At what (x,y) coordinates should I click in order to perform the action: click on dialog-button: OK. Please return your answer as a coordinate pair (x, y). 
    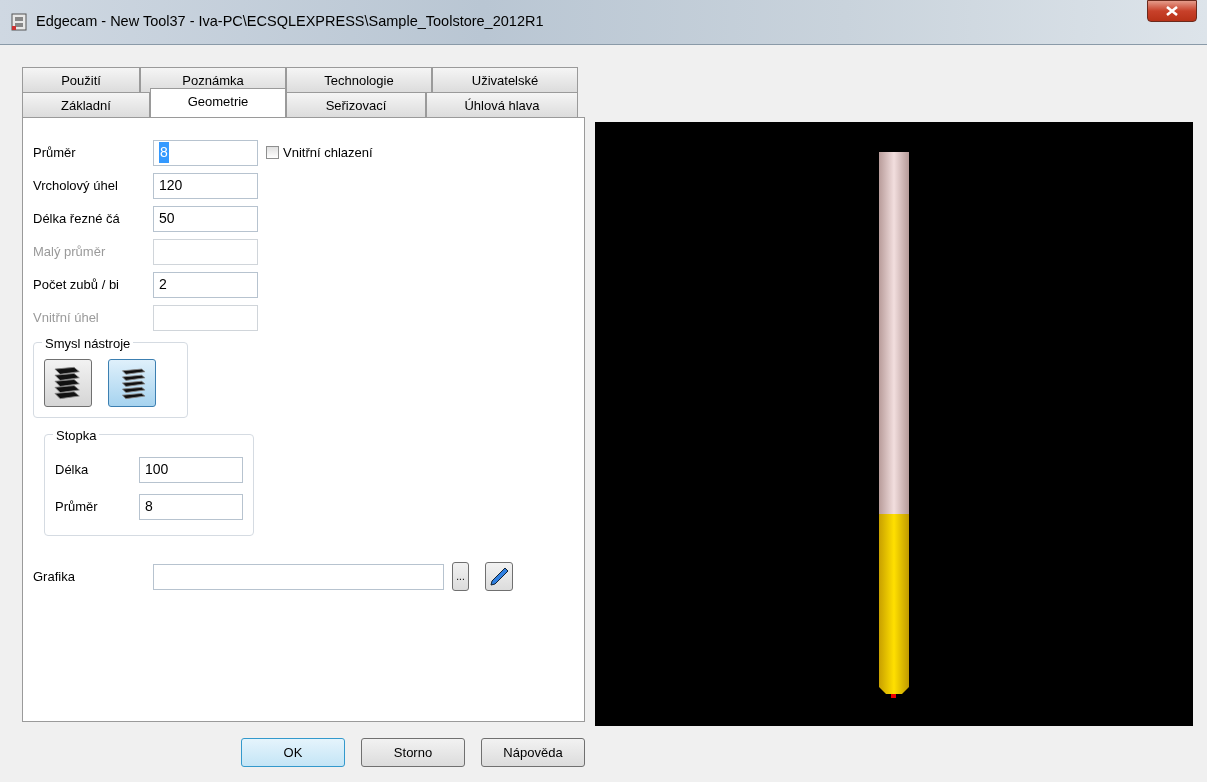
    Looking at the image, I should click on (293, 752).